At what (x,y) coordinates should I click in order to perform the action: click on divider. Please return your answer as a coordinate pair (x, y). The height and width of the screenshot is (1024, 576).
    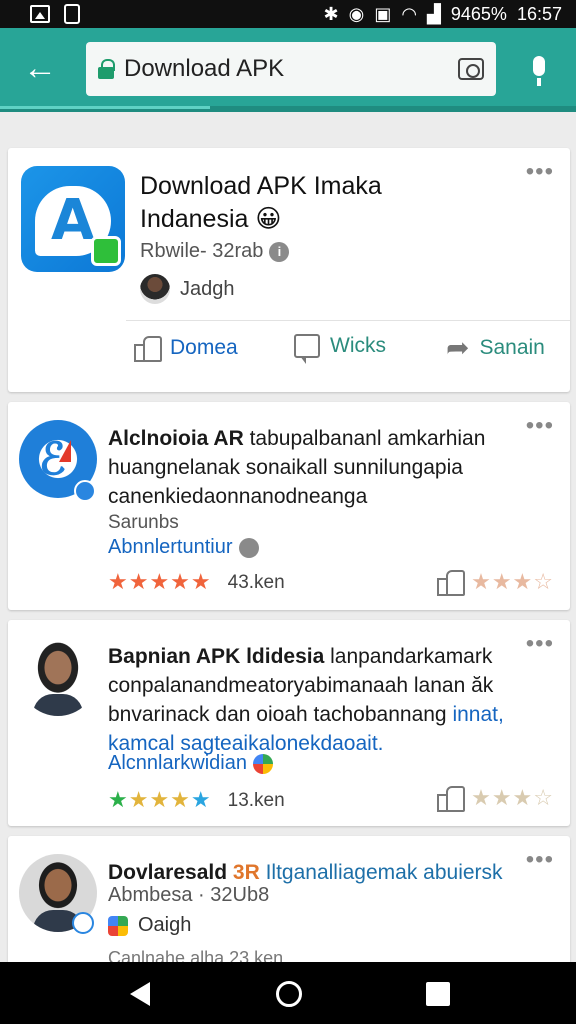
    Looking at the image, I should click on (348, 320).